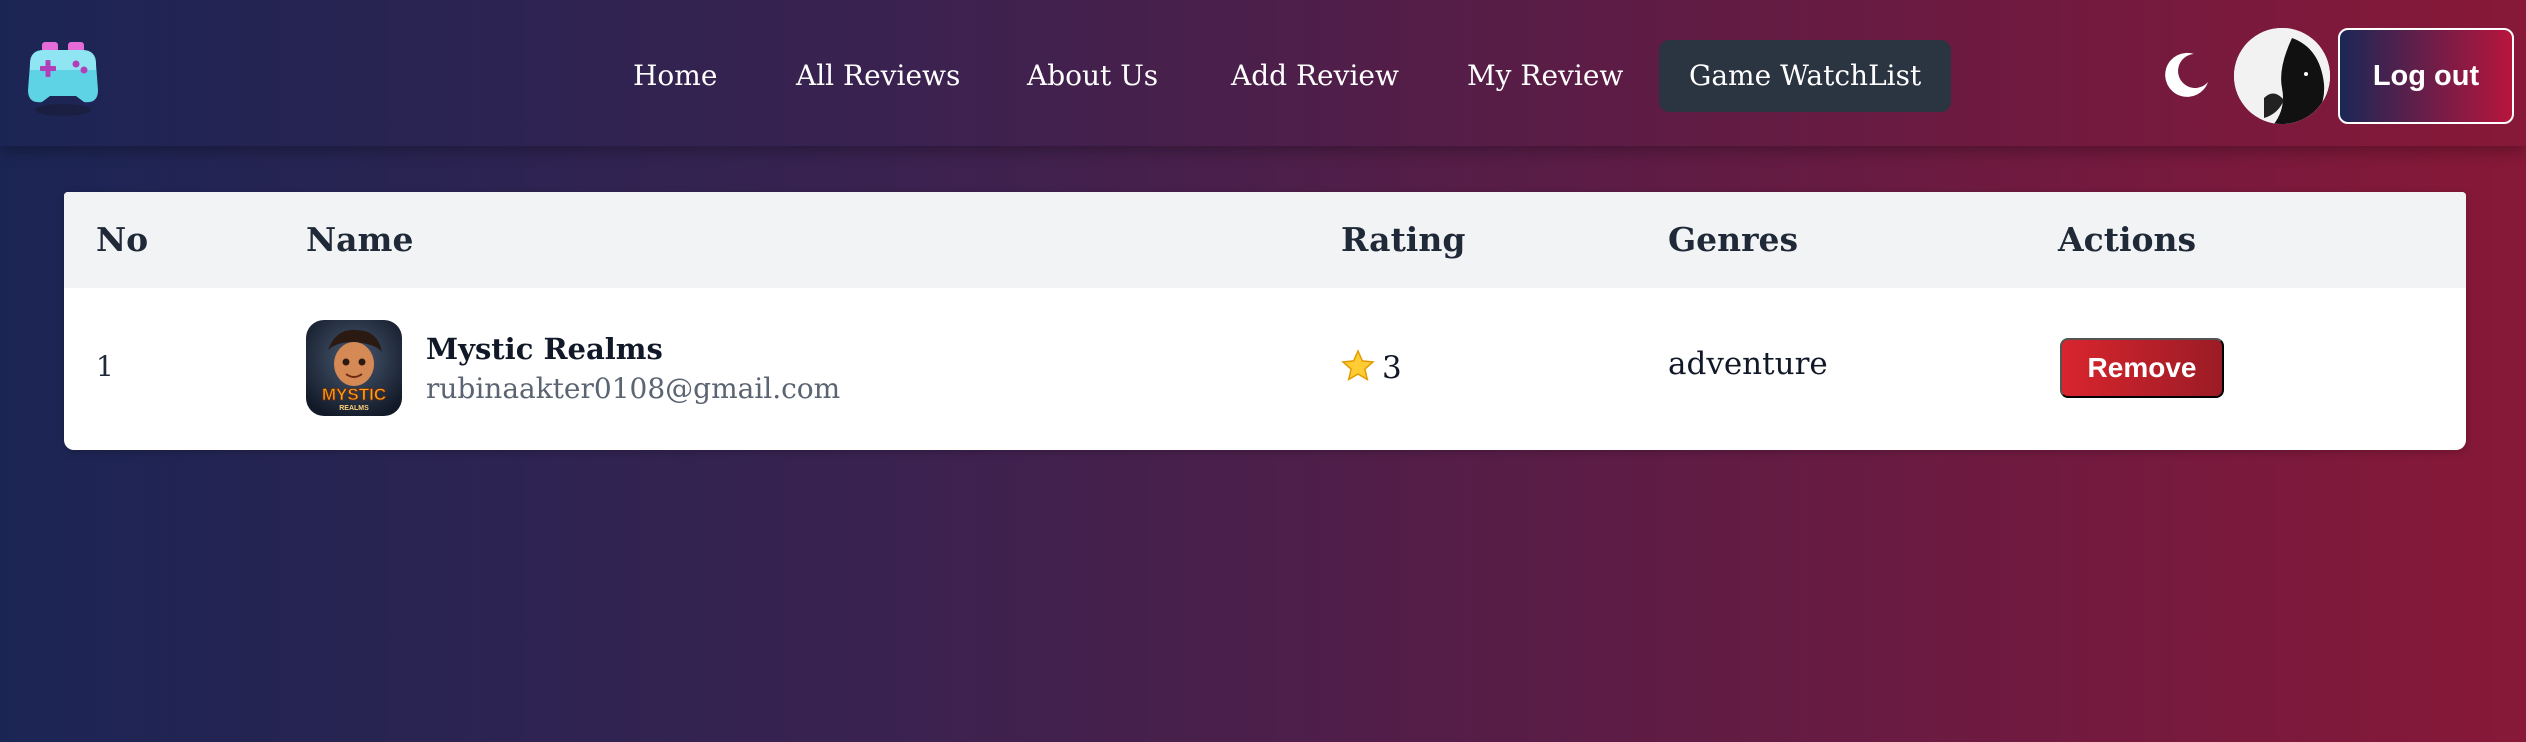  I want to click on thumb-title-text: MYSTIC, so click(354, 394).